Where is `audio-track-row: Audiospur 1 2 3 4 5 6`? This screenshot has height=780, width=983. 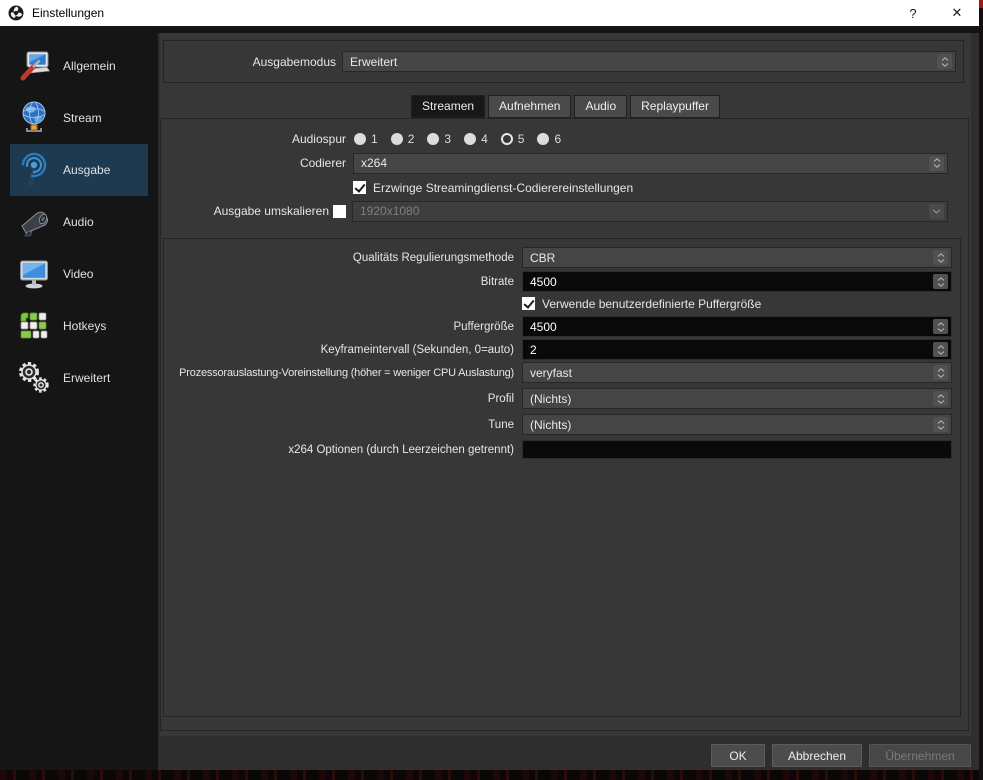
audio-track-row: Audiospur 1 2 3 4 5 6 is located at coordinates (554, 138).